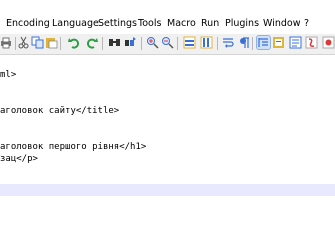 This screenshot has height=240, width=335. What do you see at coordinates (306, 24) in the screenshot?
I see `menu-help: ?` at bounding box center [306, 24].